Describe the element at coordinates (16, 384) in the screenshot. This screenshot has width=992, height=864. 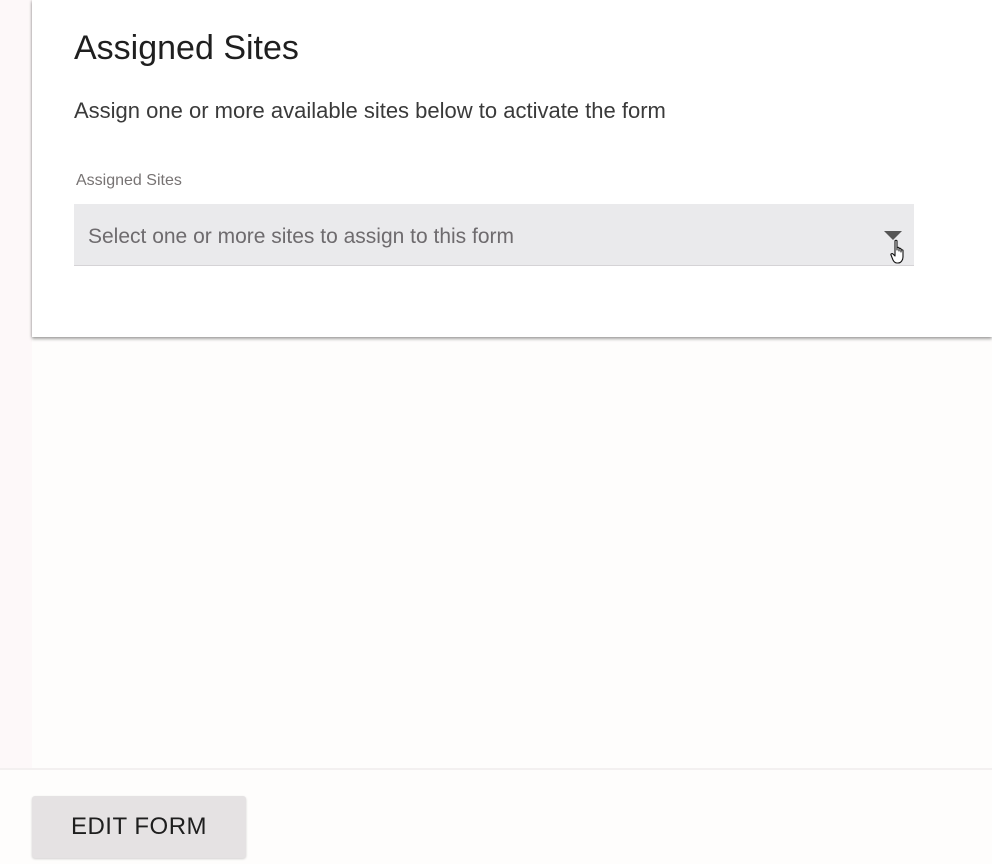
I see `left-rail` at that location.